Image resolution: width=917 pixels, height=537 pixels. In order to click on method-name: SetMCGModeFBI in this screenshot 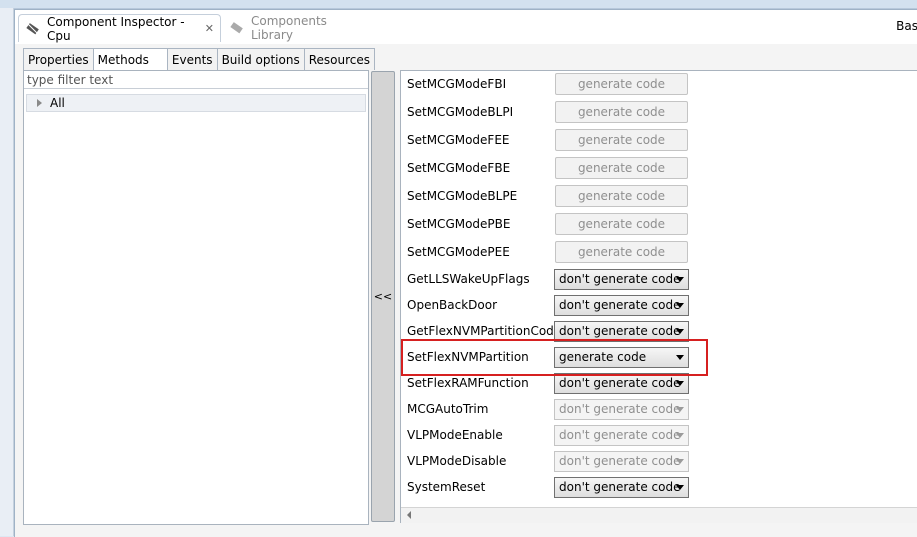, I will do `click(457, 84)`.